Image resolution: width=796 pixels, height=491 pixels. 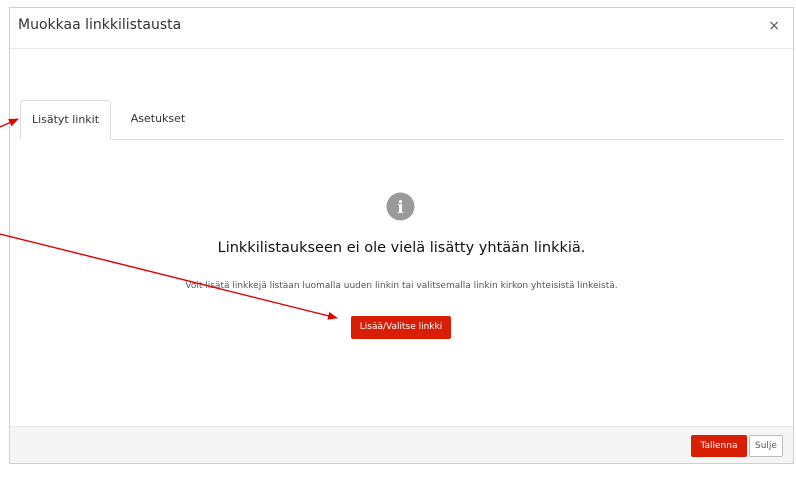 What do you see at coordinates (774, 26) in the screenshot?
I see `close-icon: ×` at bounding box center [774, 26].